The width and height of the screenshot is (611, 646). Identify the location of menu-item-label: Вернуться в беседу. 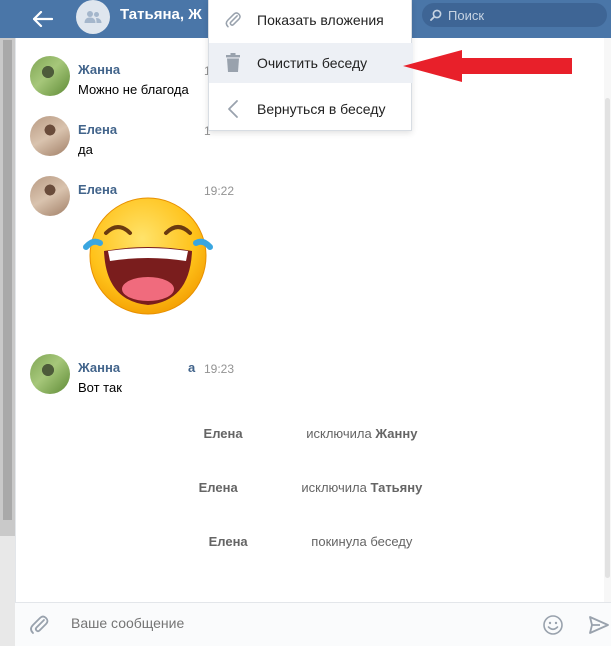
(321, 109).